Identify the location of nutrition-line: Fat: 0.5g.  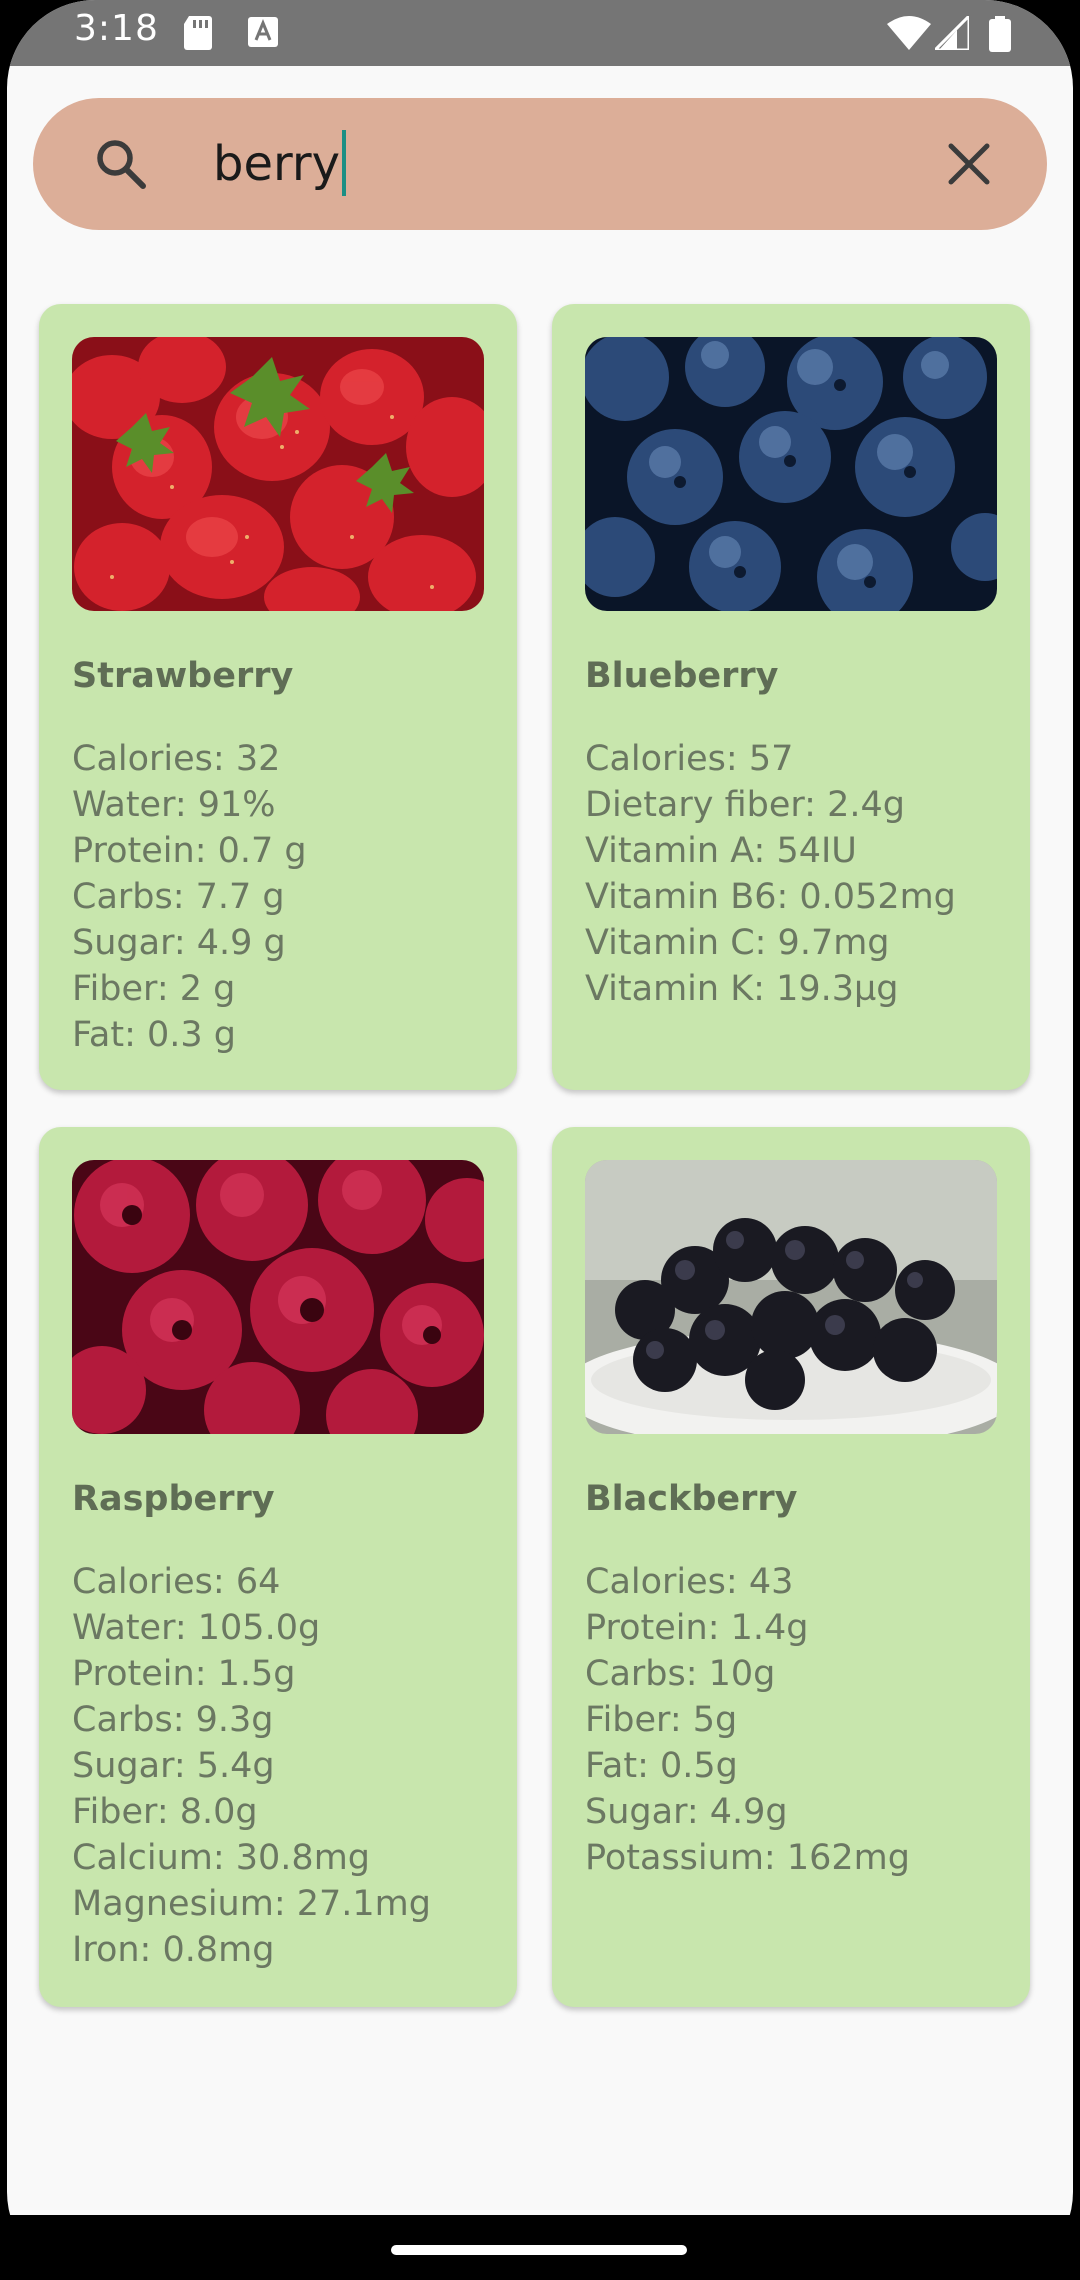
(661, 1766).